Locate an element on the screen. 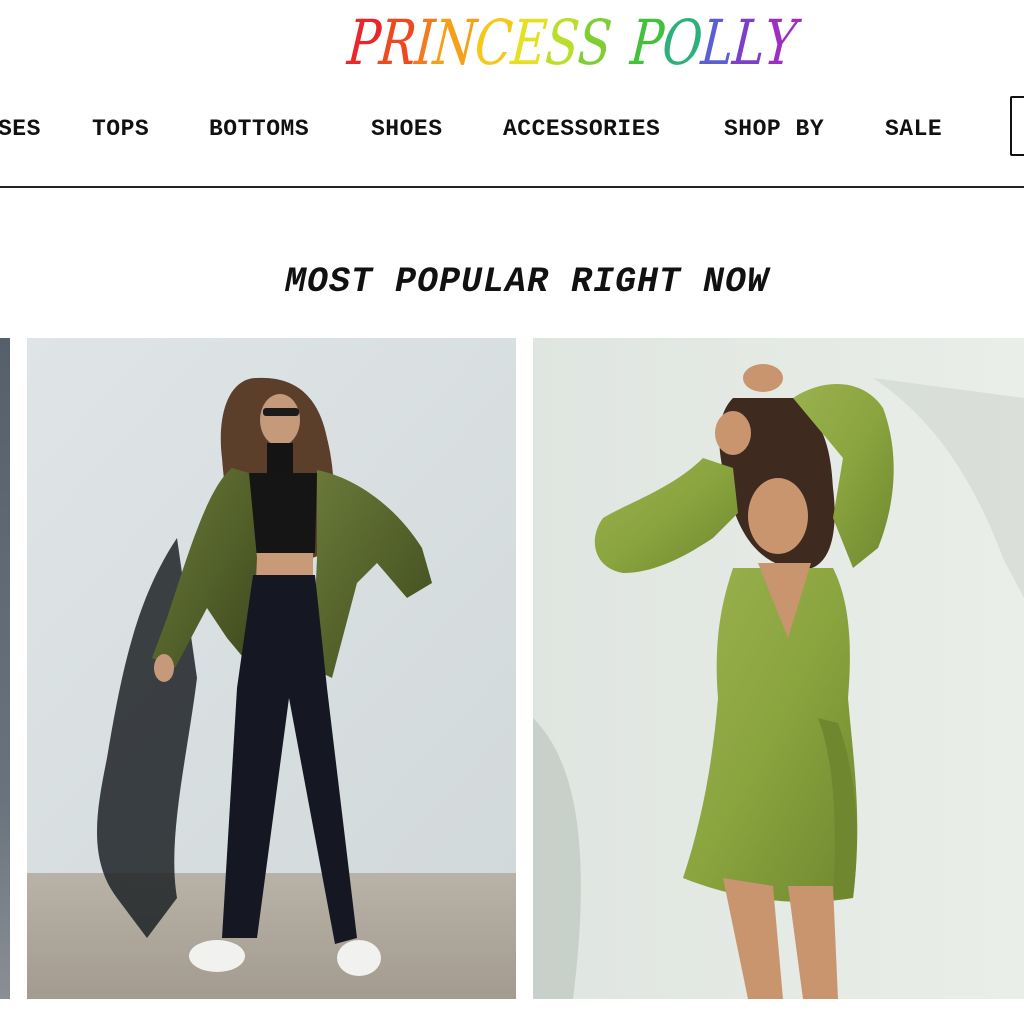 This screenshot has height=1024, width=1024. logo-letter: Y is located at coordinates (780, 42).